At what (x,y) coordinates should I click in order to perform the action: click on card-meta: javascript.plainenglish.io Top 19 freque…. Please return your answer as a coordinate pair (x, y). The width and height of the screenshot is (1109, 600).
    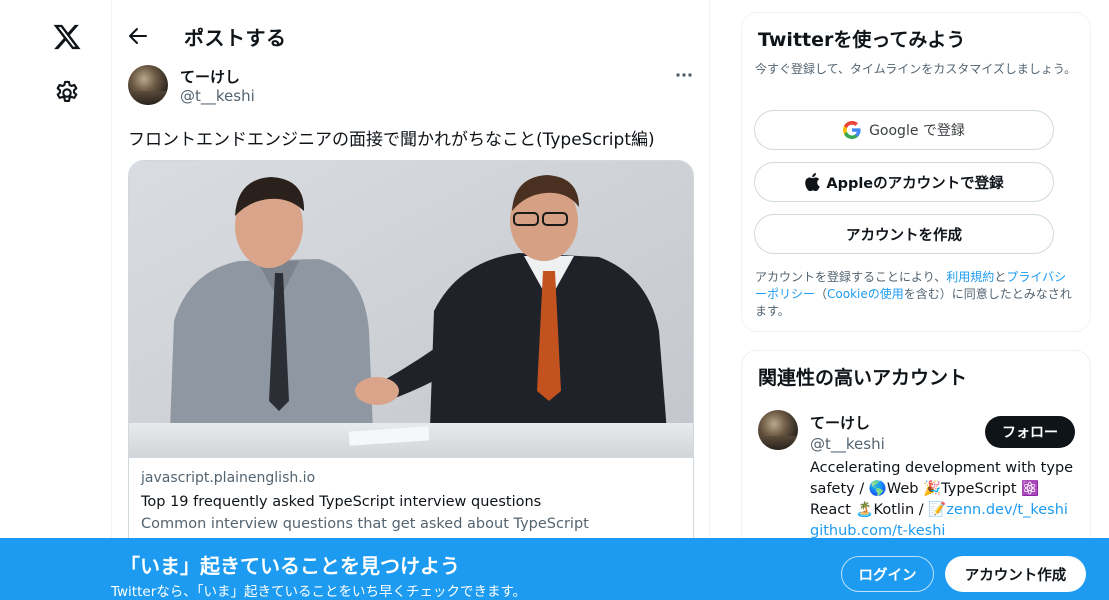
    Looking at the image, I should click on (411, 501).